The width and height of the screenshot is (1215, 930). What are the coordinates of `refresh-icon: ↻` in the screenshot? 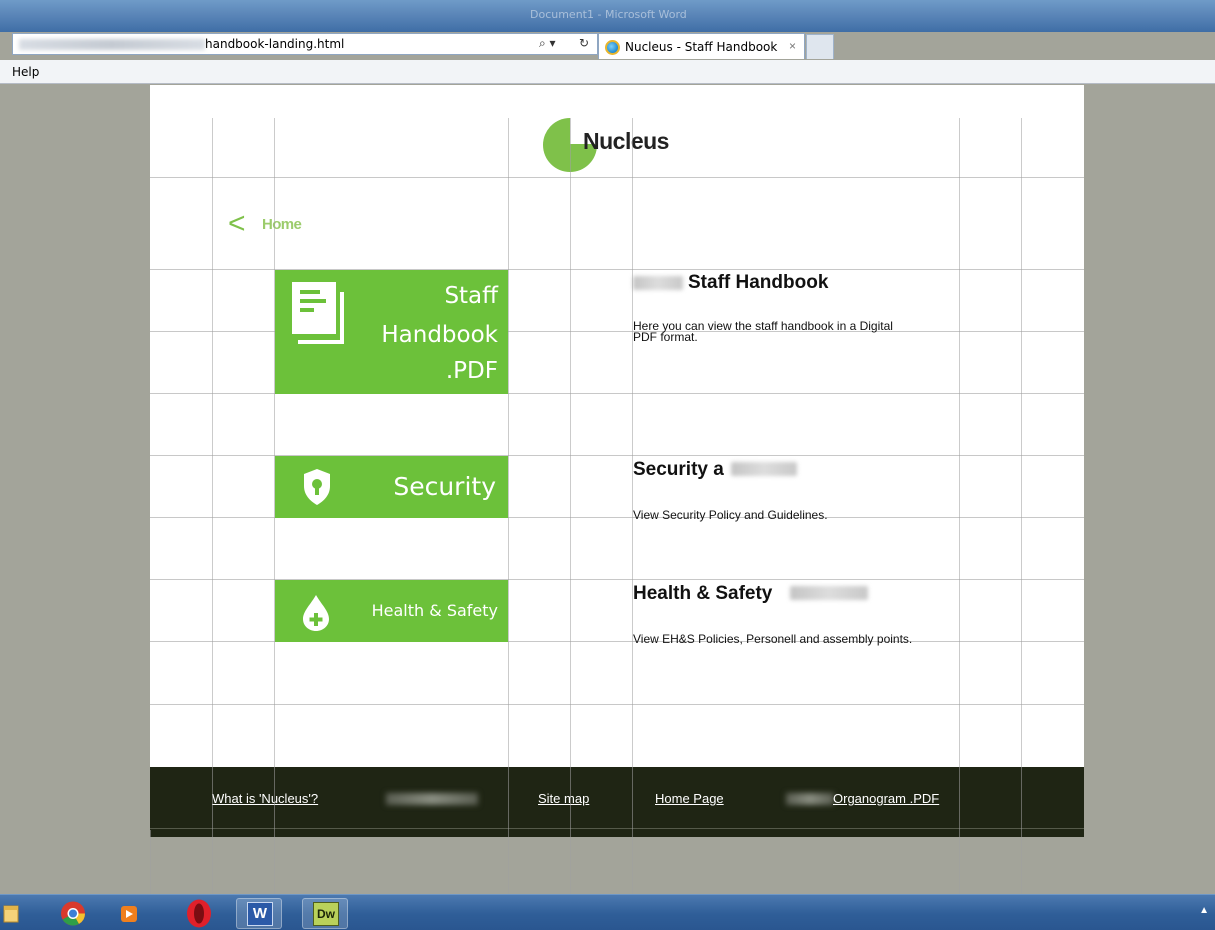 It's located at (584, 43).